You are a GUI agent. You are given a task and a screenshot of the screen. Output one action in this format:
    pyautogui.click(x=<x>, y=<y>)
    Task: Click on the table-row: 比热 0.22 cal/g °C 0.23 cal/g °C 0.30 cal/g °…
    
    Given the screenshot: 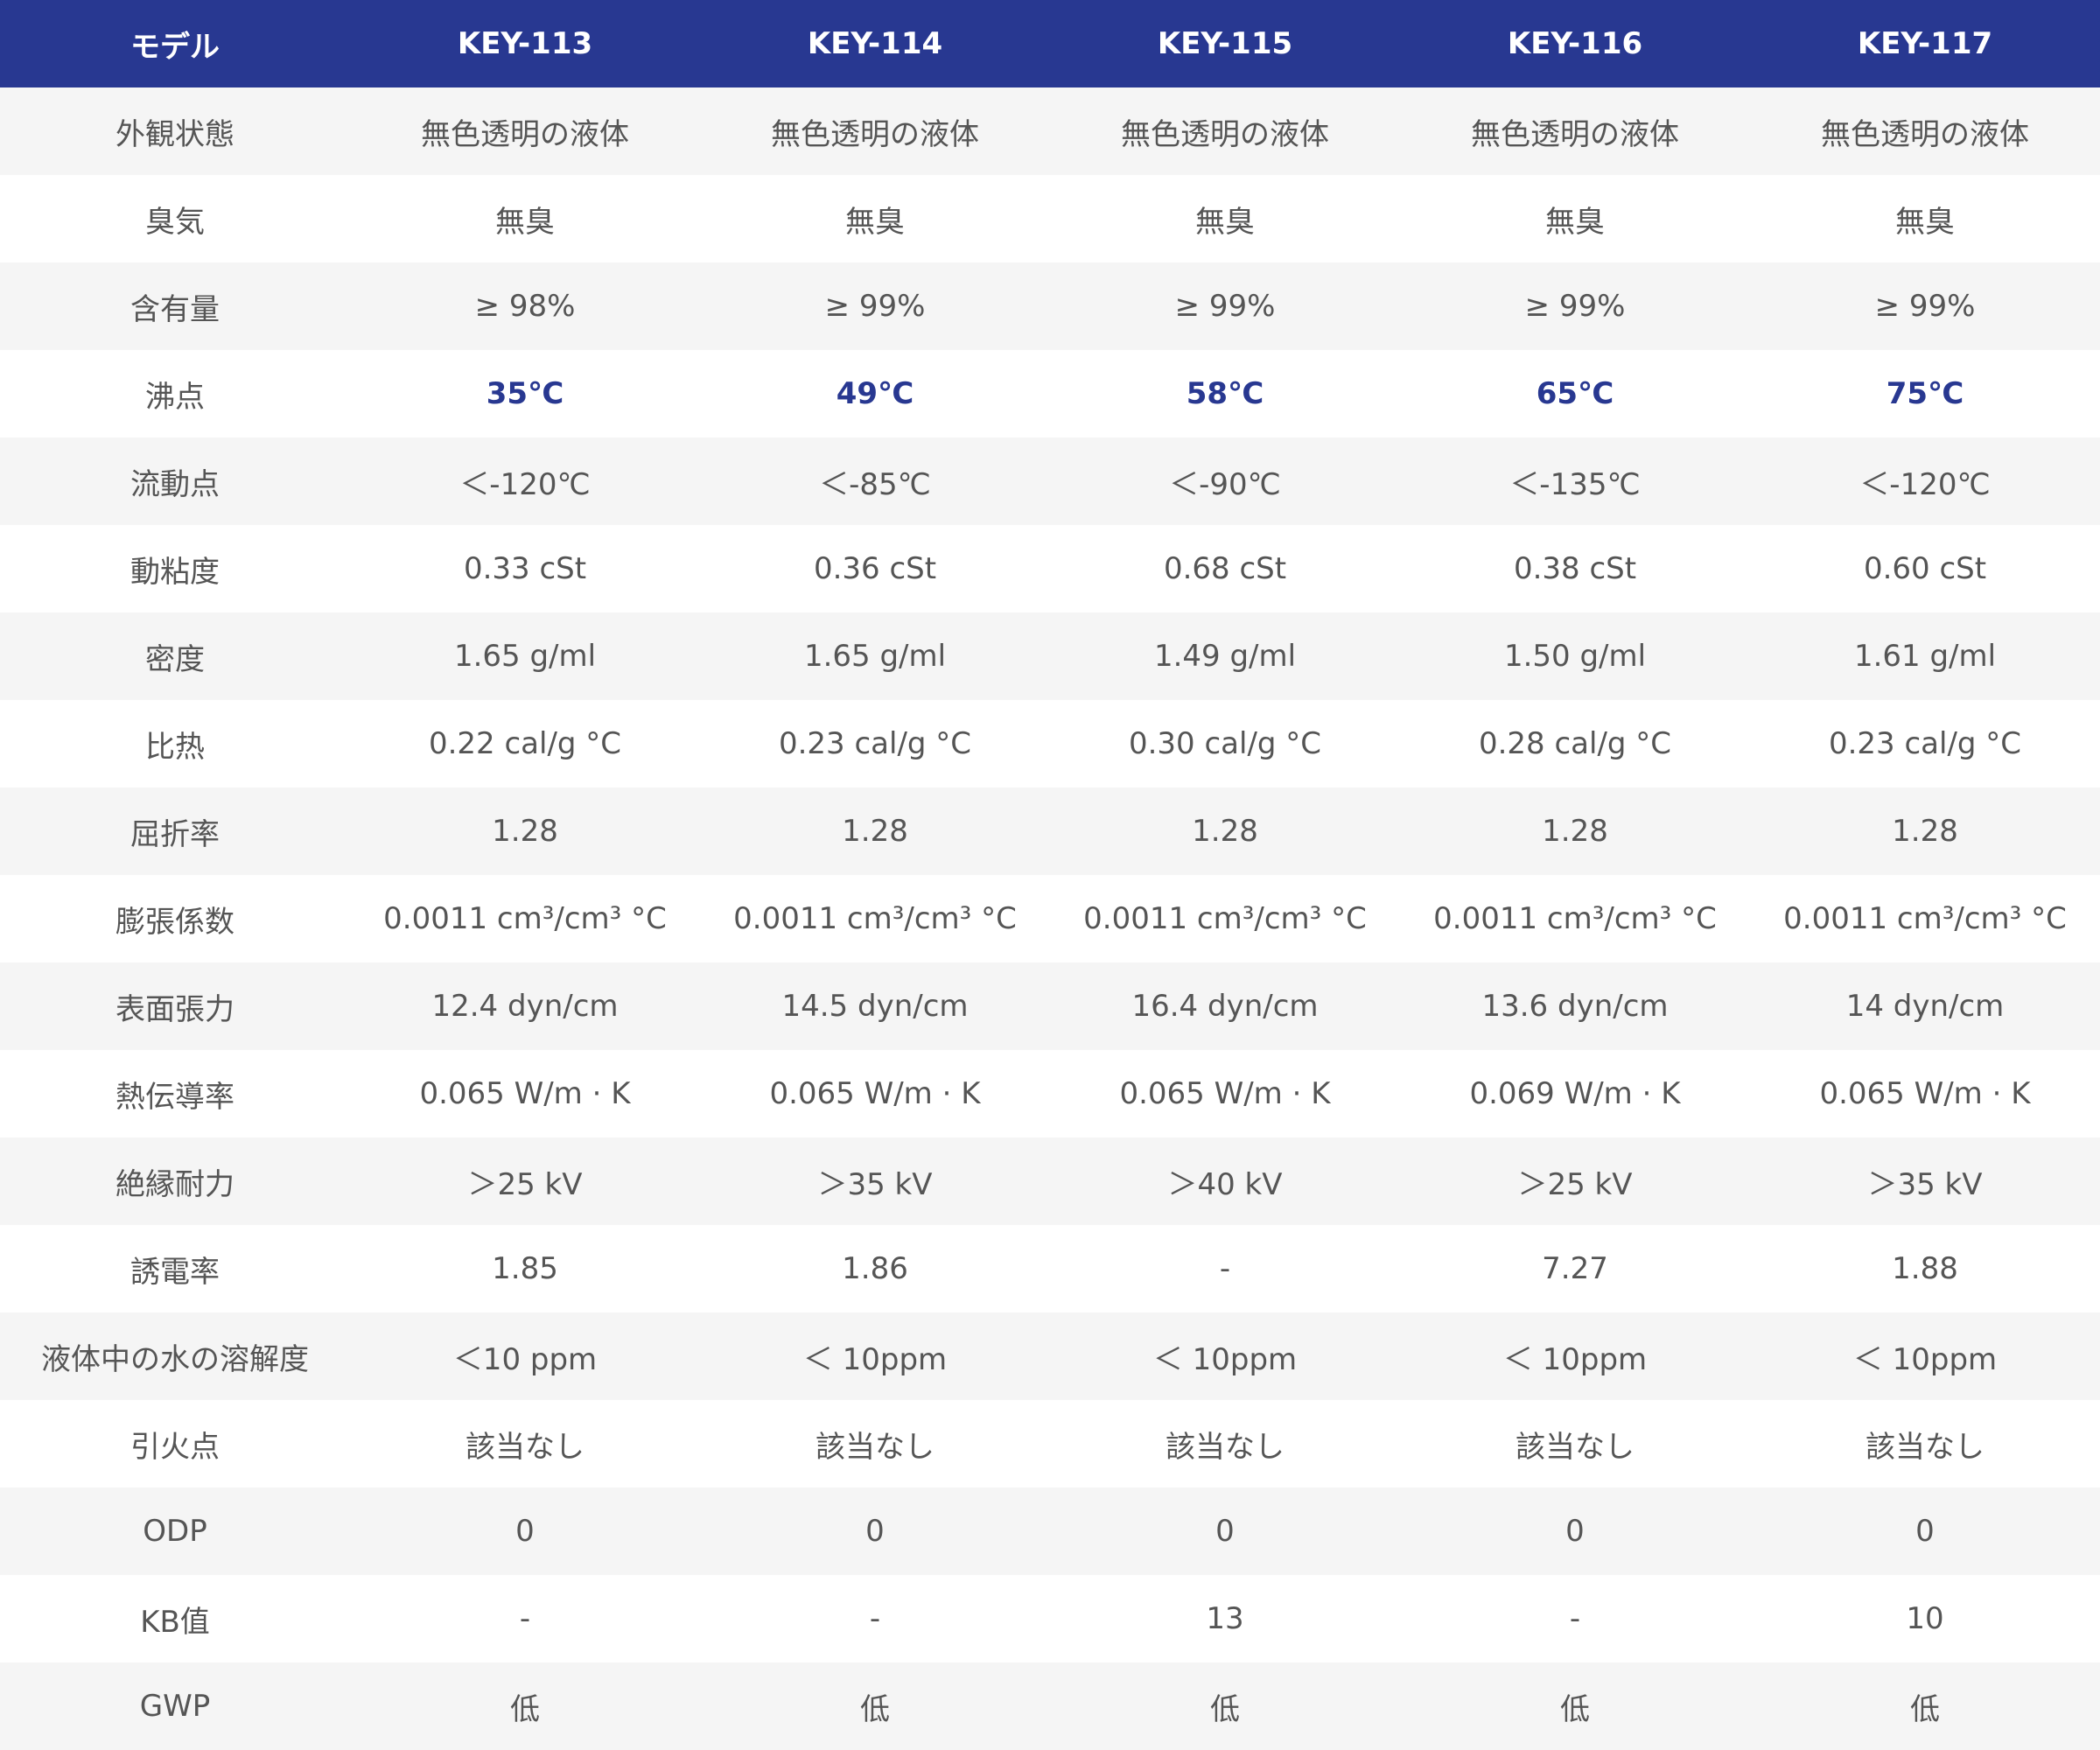 What is the action you would take?
    pyautogui.click(x=1050, y=744)
    